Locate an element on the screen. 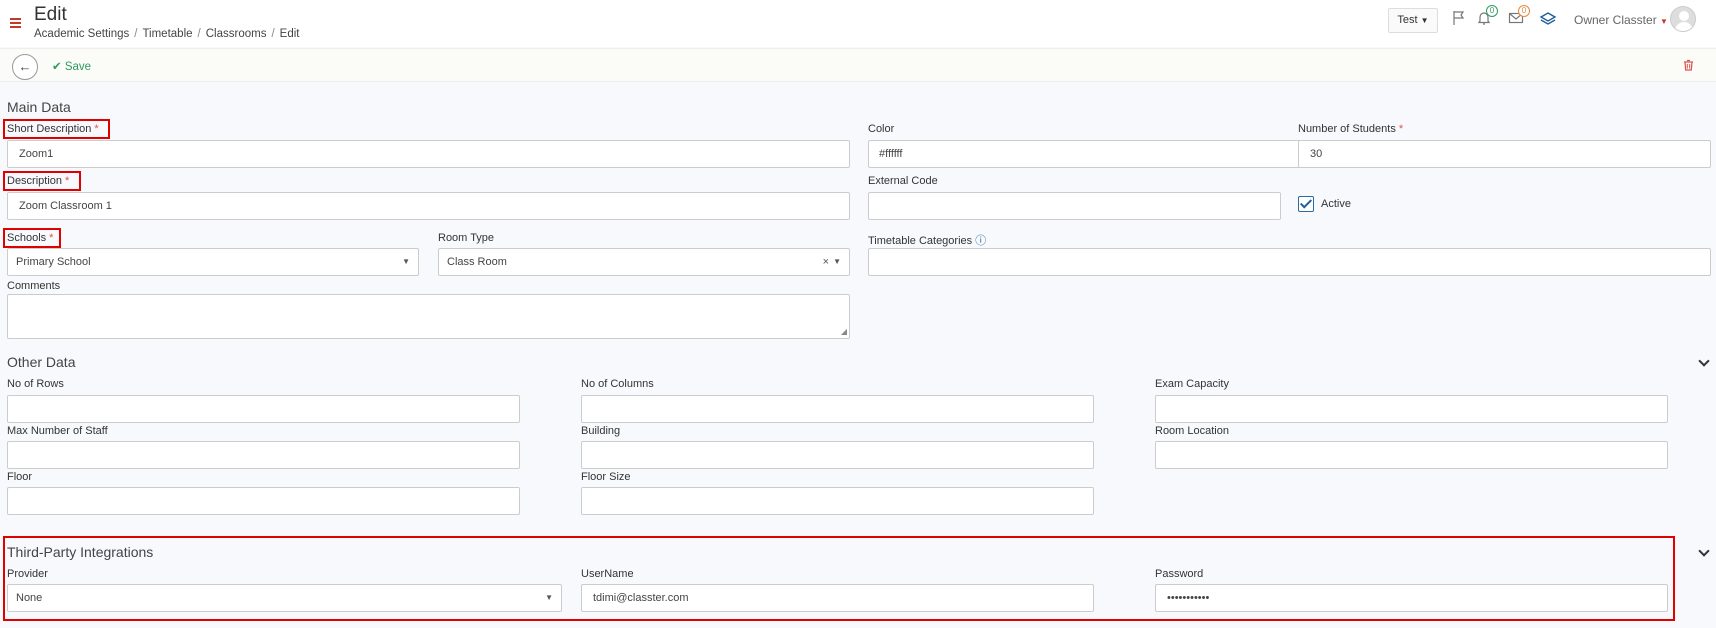 The width and height of the screenshot is (1716, 628). info-icon: ⓘ is located at coordinates (980, 241).